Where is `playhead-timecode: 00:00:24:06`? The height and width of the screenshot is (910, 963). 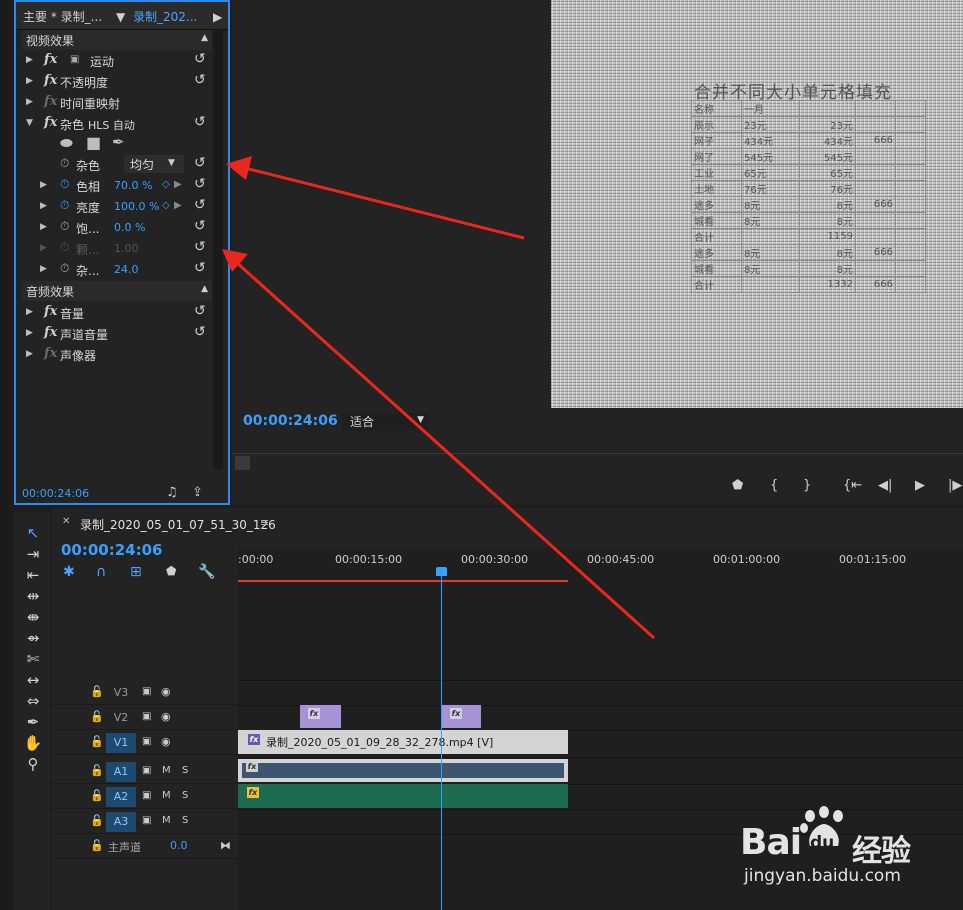
playhead-timecode: 00:00:24:06 is located at coordinates (290, 421).